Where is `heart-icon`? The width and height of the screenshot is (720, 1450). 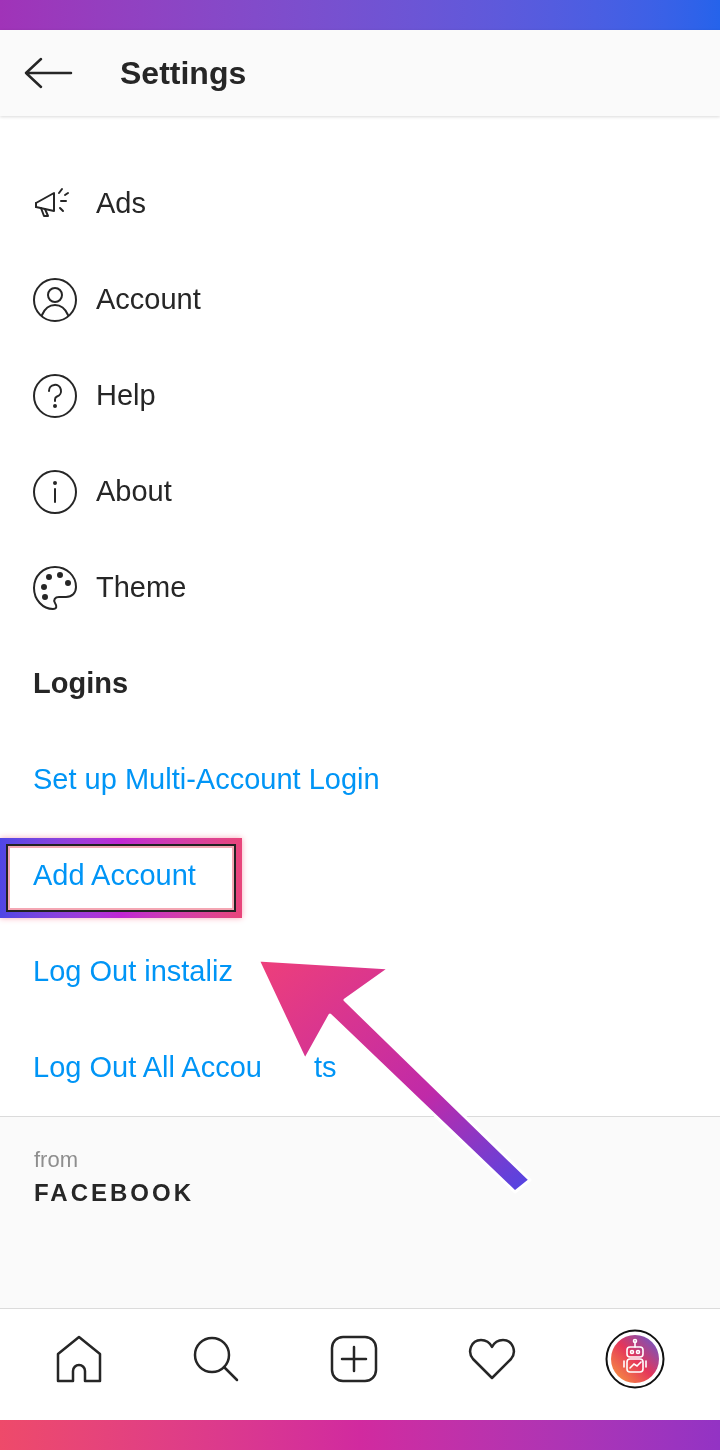
heart-icon is located at coordinates (491, 1358).